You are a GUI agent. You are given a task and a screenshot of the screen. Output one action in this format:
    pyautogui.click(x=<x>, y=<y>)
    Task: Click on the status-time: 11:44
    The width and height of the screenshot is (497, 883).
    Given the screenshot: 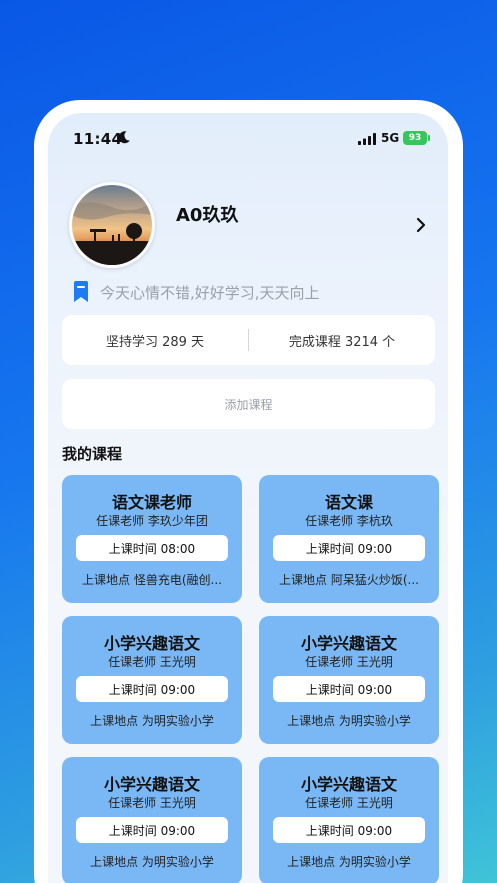 What is the action you would take?
    pyautogui.click(x=98, y=139)
    